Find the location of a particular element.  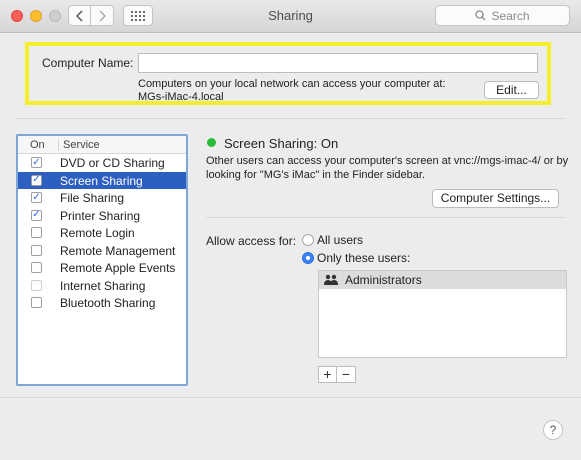

service-name: Internet Sharing is located at coordinates (103, 285).